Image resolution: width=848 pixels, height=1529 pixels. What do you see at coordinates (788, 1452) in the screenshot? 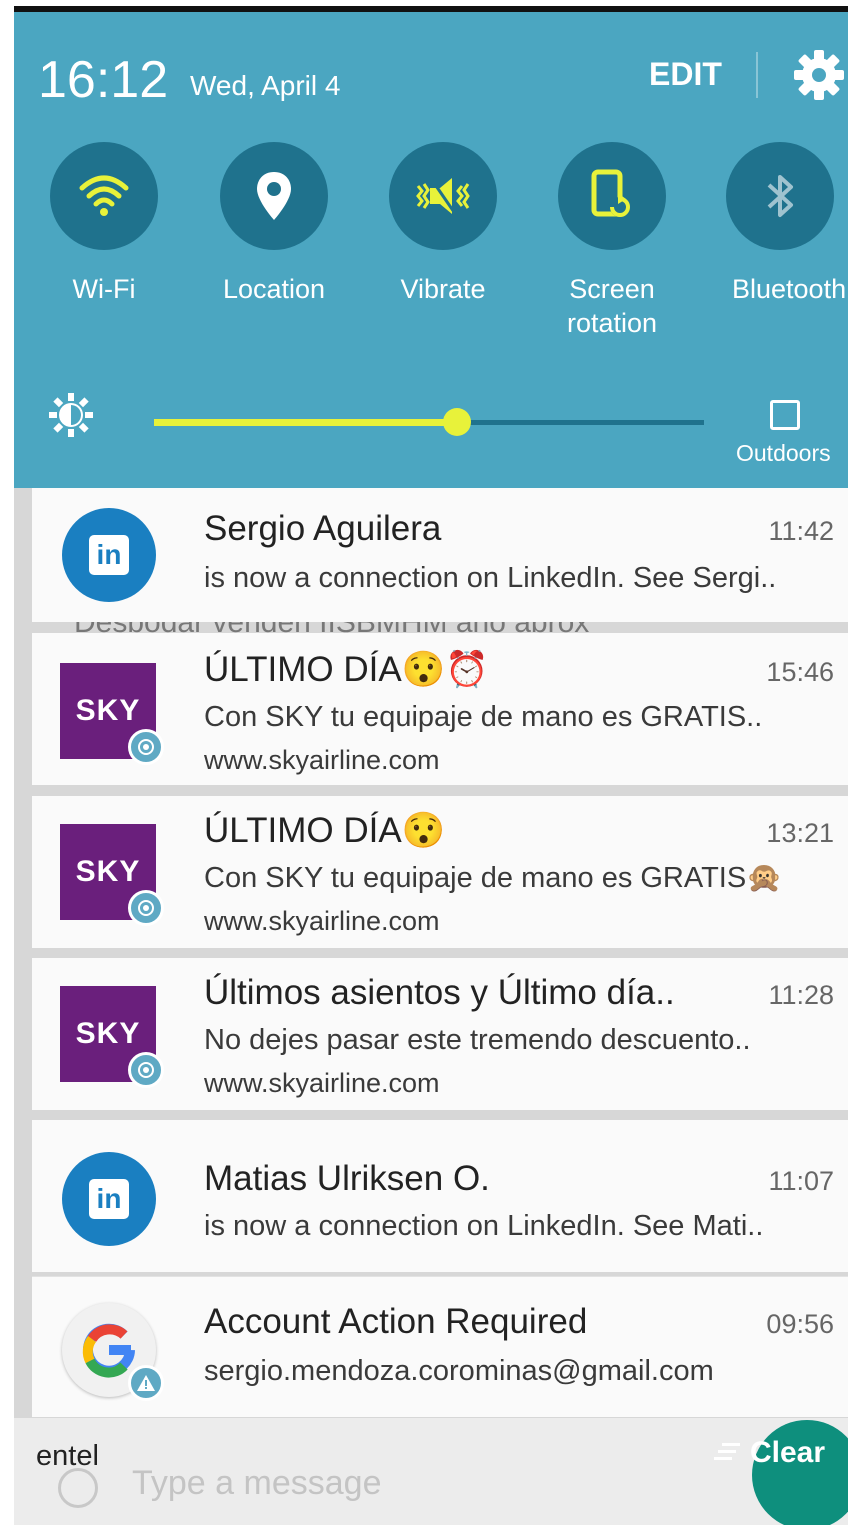
I see `clear-label: Clear` at bounding box center [788, 1452].